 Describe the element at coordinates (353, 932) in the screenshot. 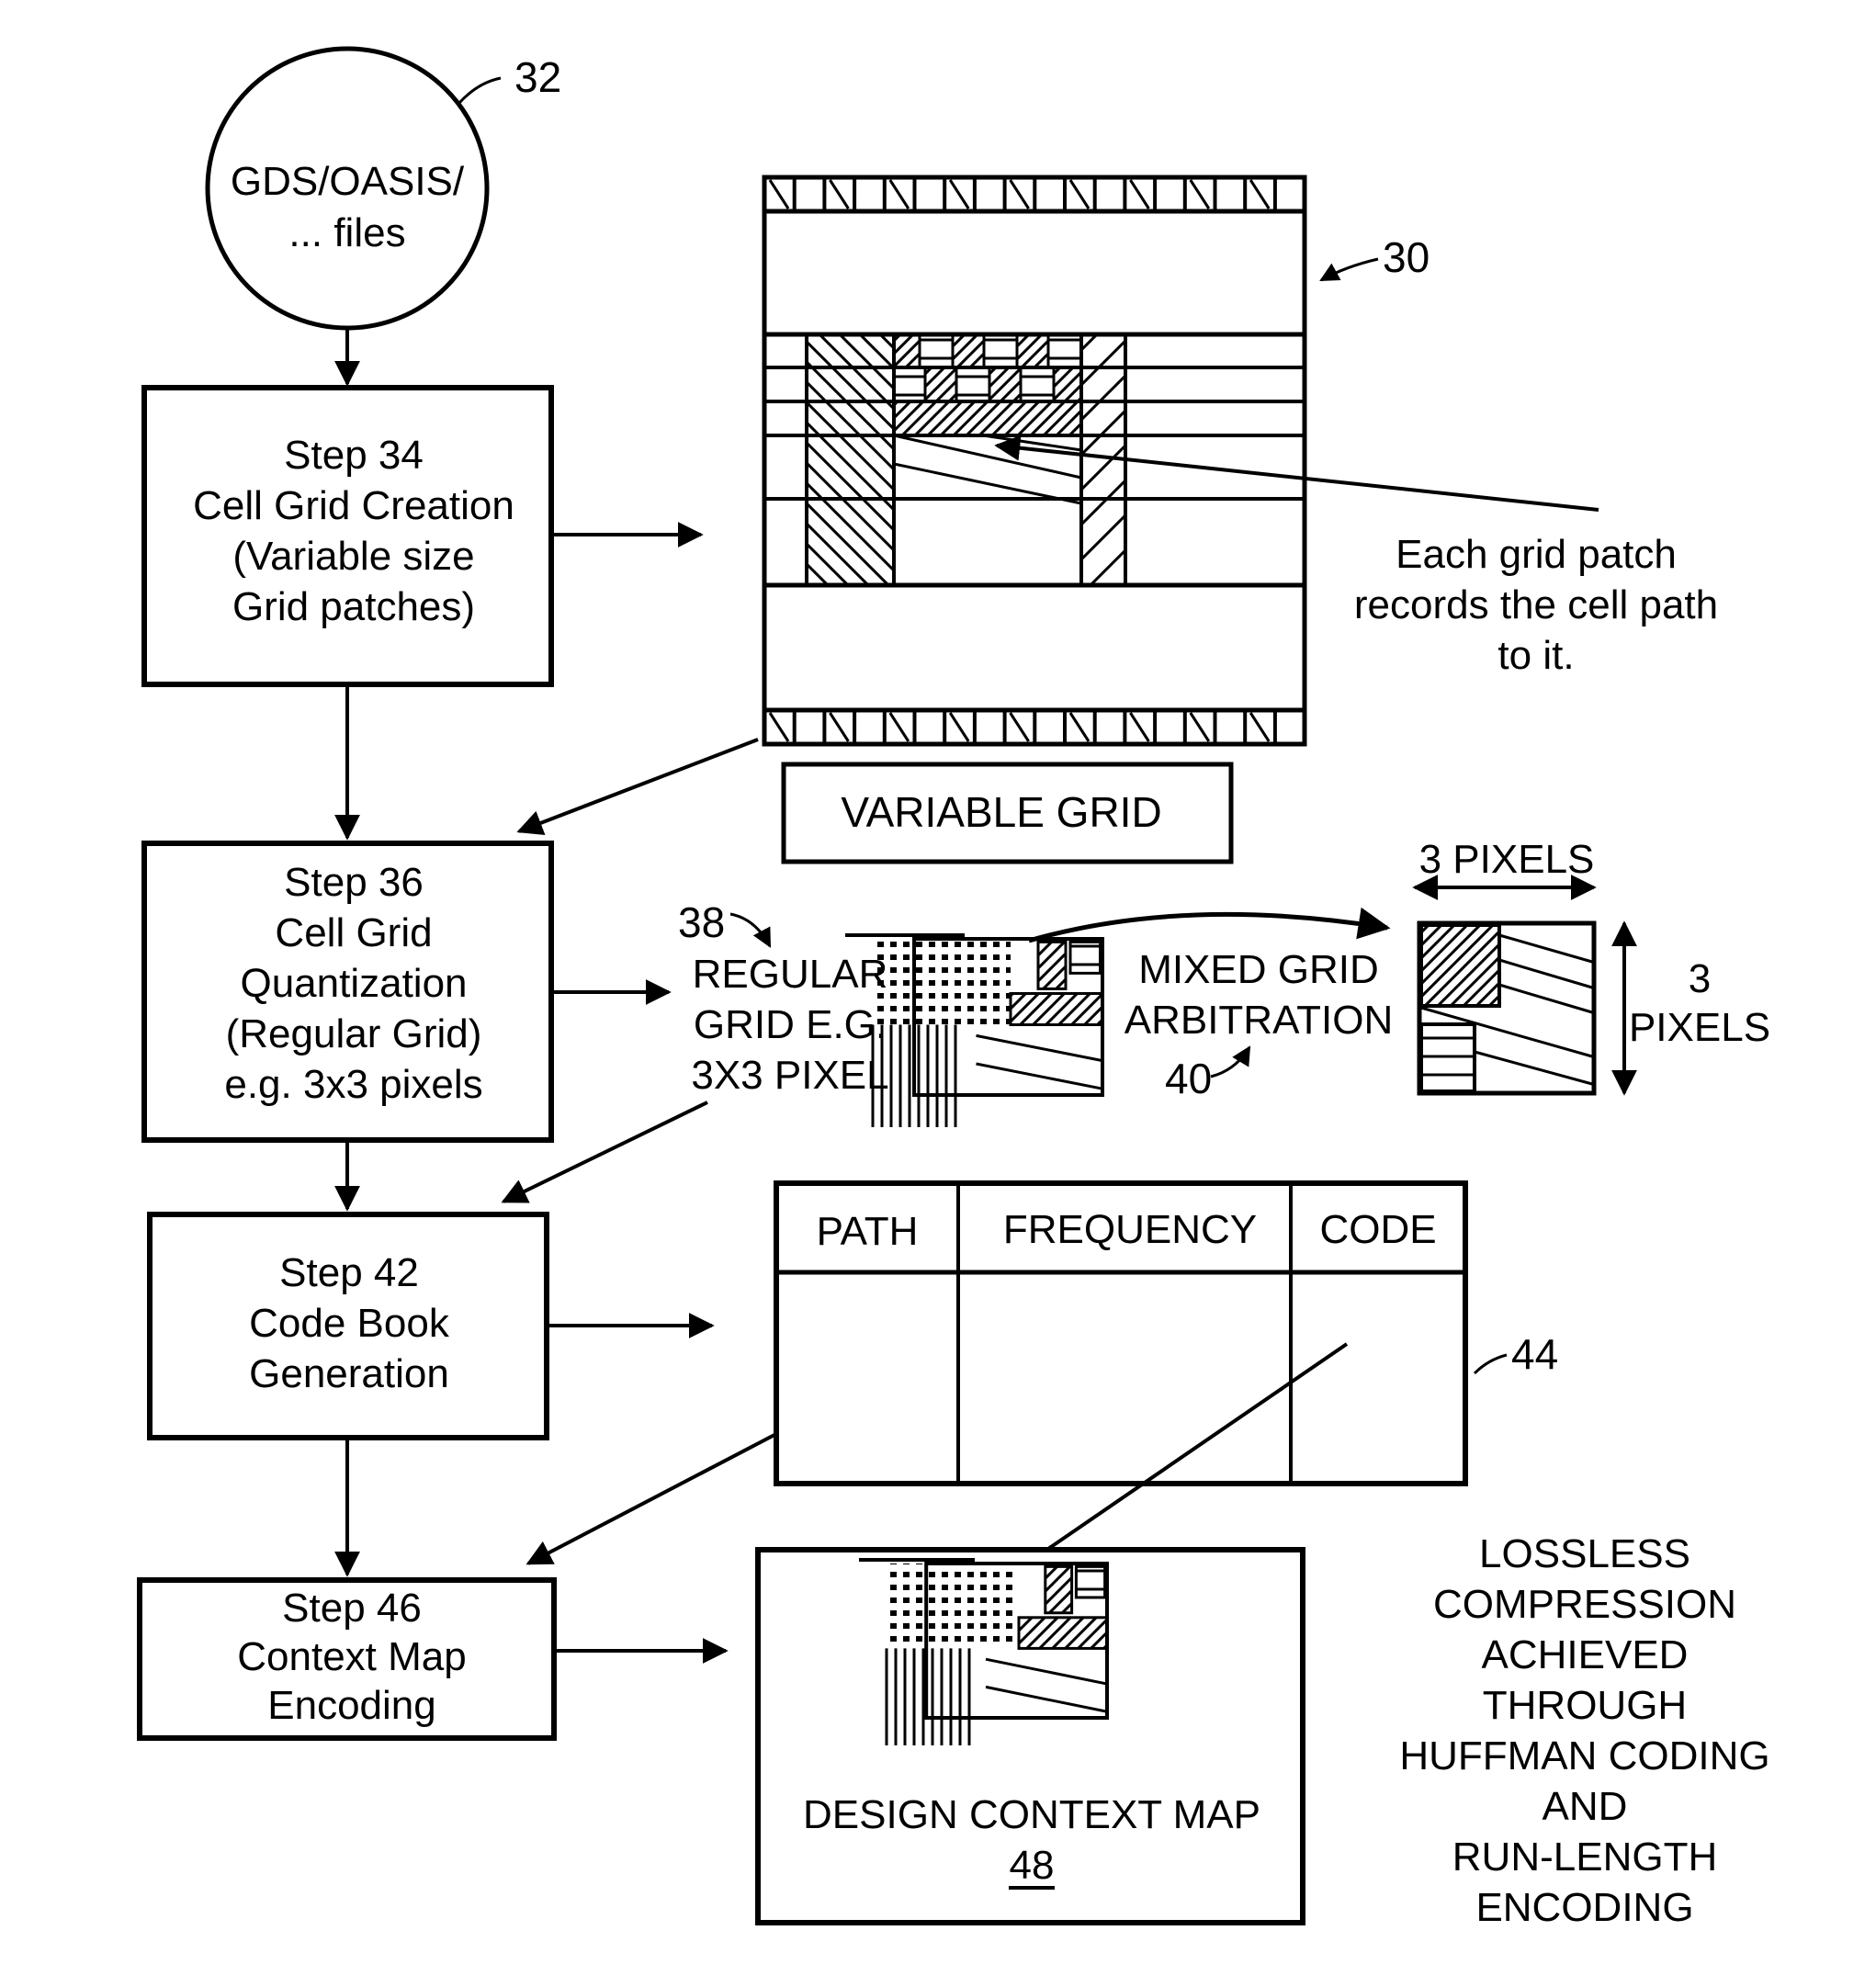

I see `step-36-line-2: Cell Grid` at that location.